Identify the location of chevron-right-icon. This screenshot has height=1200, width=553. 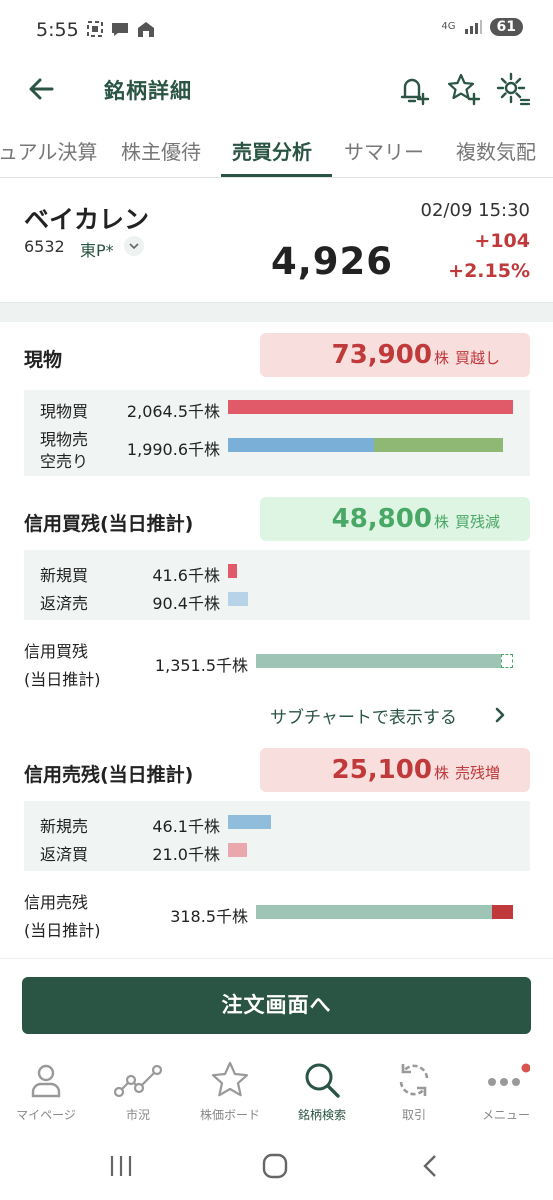
(500, 715).